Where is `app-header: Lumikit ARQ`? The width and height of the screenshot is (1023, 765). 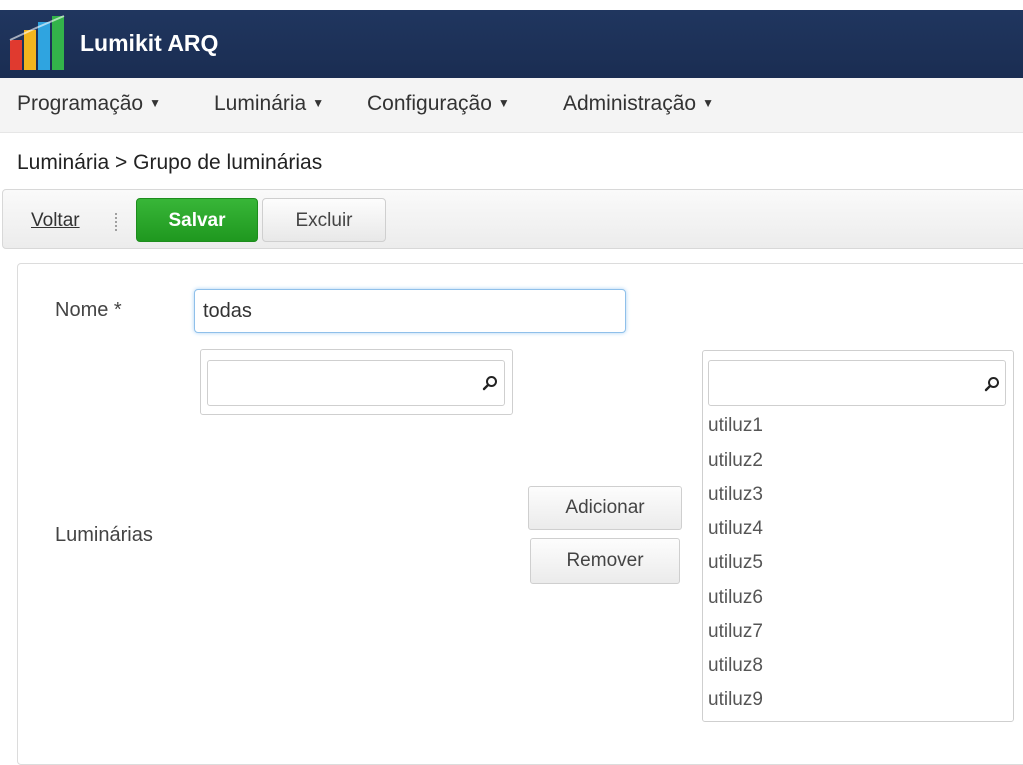
app-header: Lumikit ARQ is located at coordinates (511, 39).